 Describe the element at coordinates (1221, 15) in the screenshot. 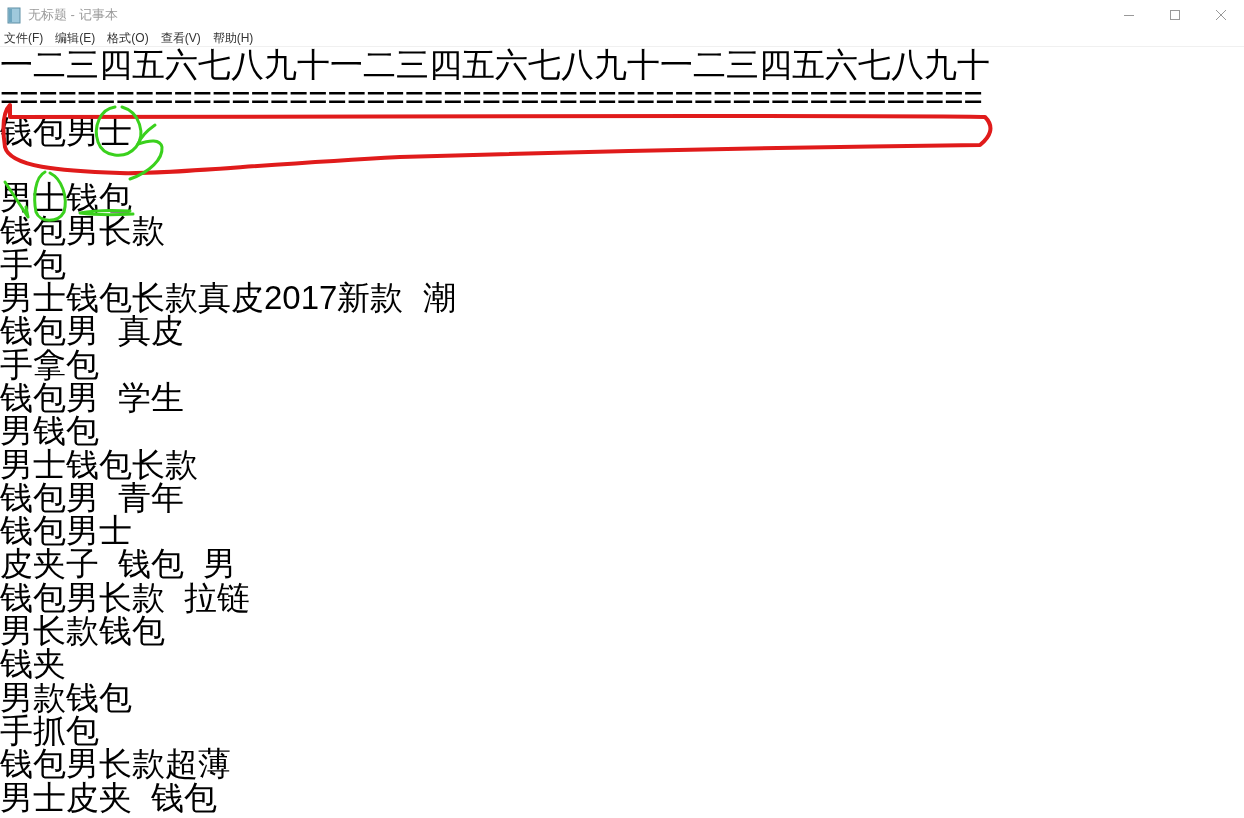

I see `close-icon` at that location.